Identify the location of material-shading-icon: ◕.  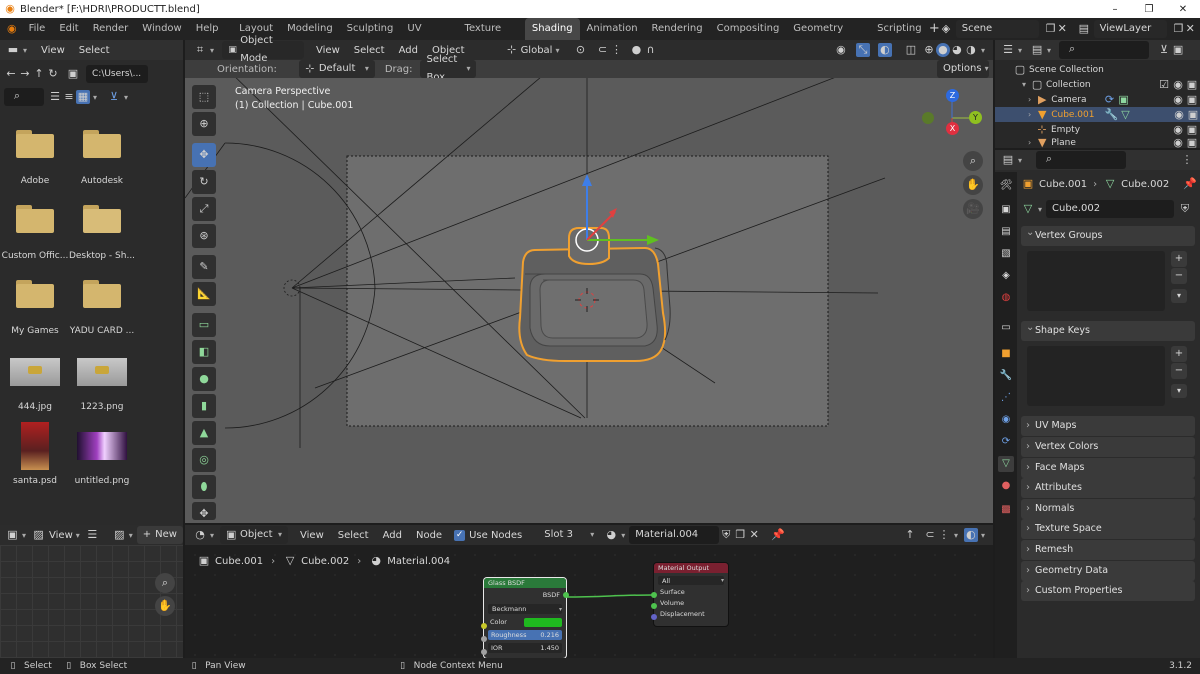
(957, 50).